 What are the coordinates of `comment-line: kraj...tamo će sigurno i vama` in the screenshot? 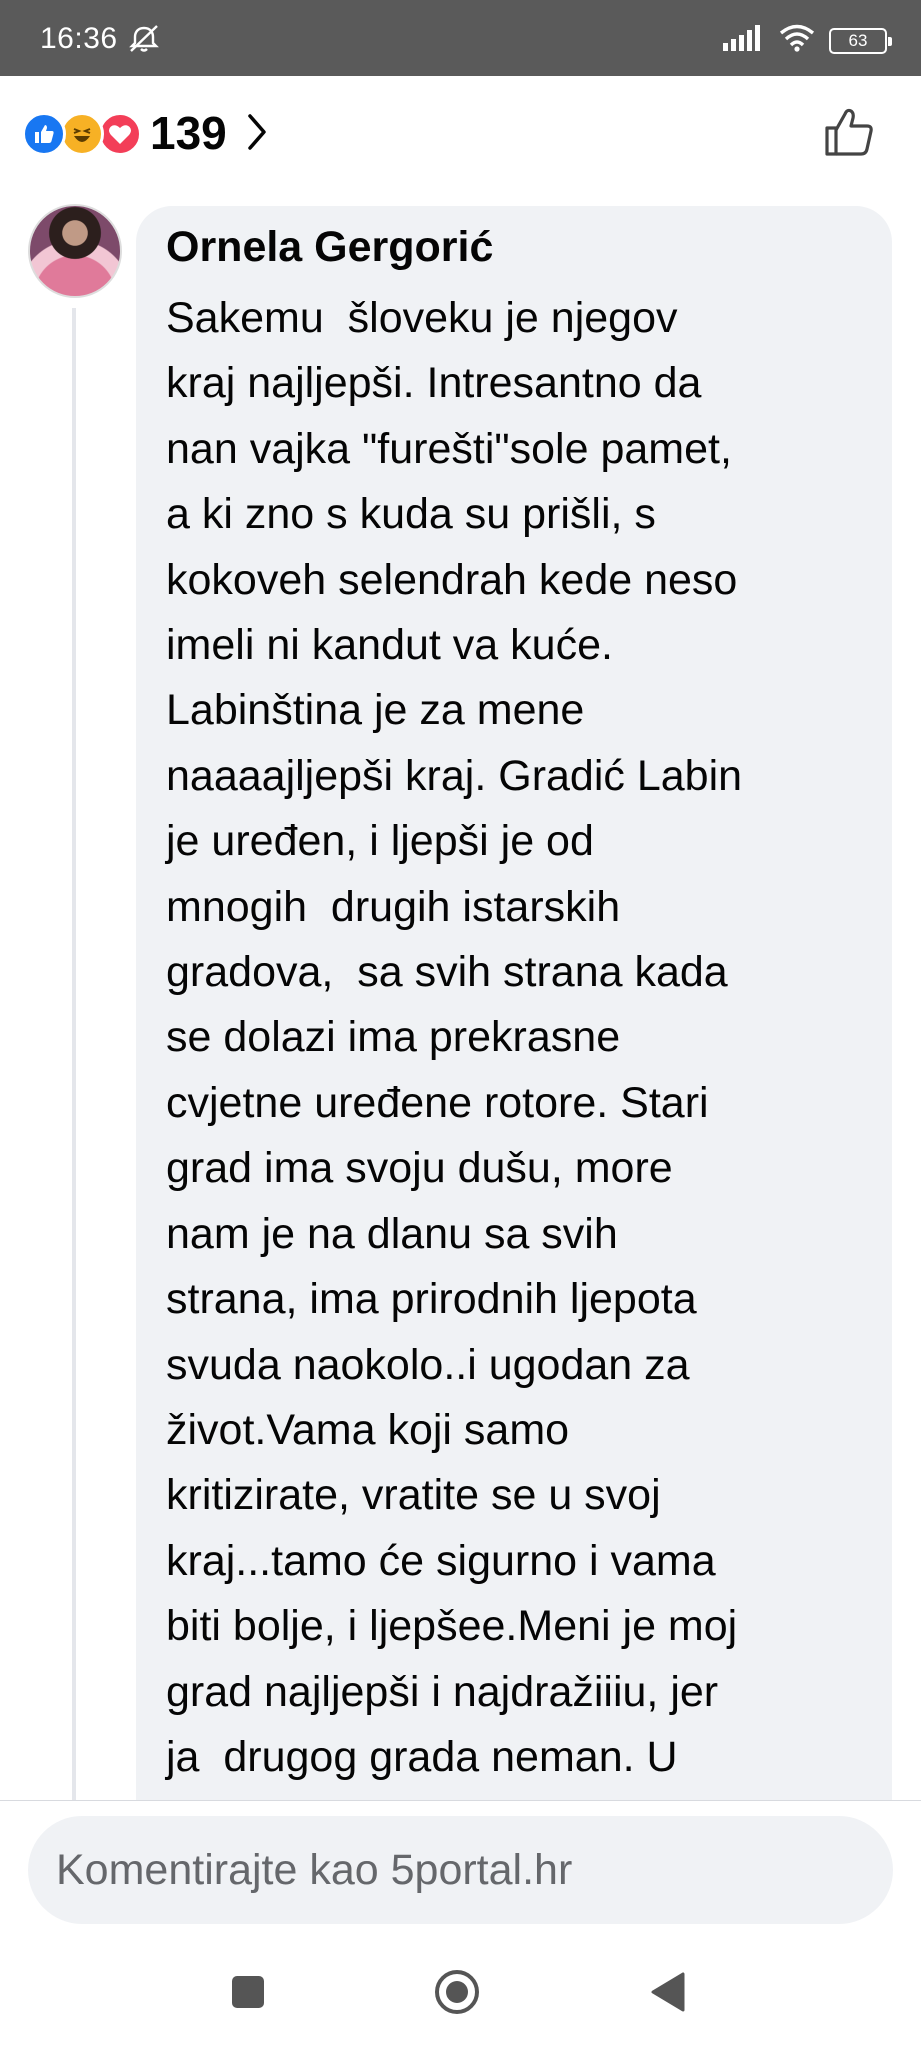 It's located at (441, 1560).